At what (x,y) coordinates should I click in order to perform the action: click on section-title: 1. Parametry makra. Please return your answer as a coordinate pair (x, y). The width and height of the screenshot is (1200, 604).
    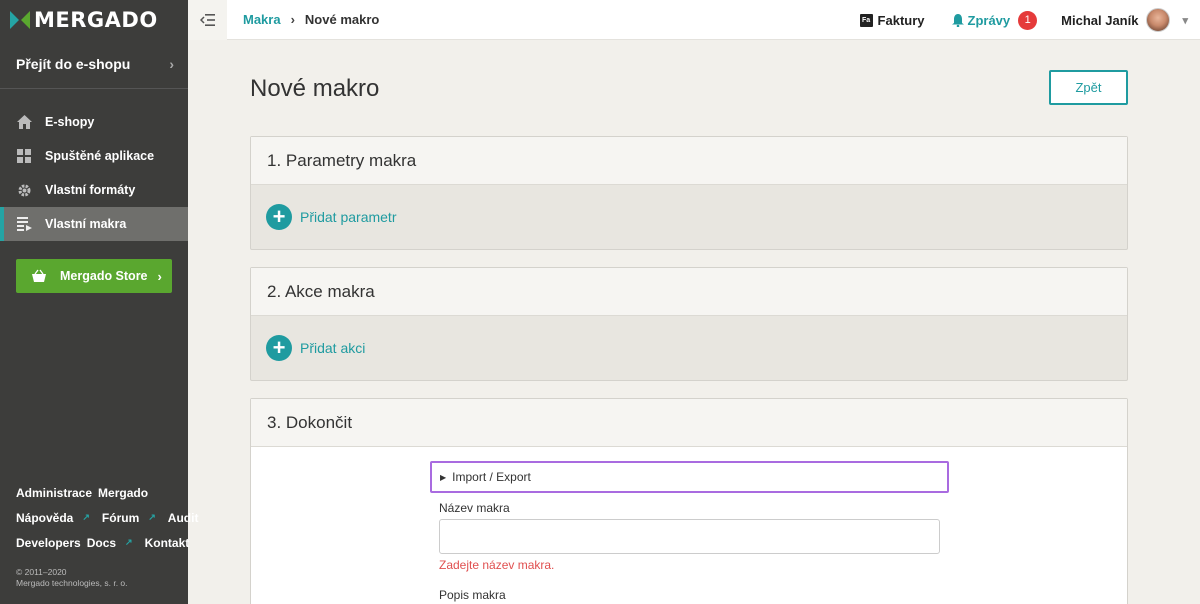
    Looking at the image, I should click on (689, 161).